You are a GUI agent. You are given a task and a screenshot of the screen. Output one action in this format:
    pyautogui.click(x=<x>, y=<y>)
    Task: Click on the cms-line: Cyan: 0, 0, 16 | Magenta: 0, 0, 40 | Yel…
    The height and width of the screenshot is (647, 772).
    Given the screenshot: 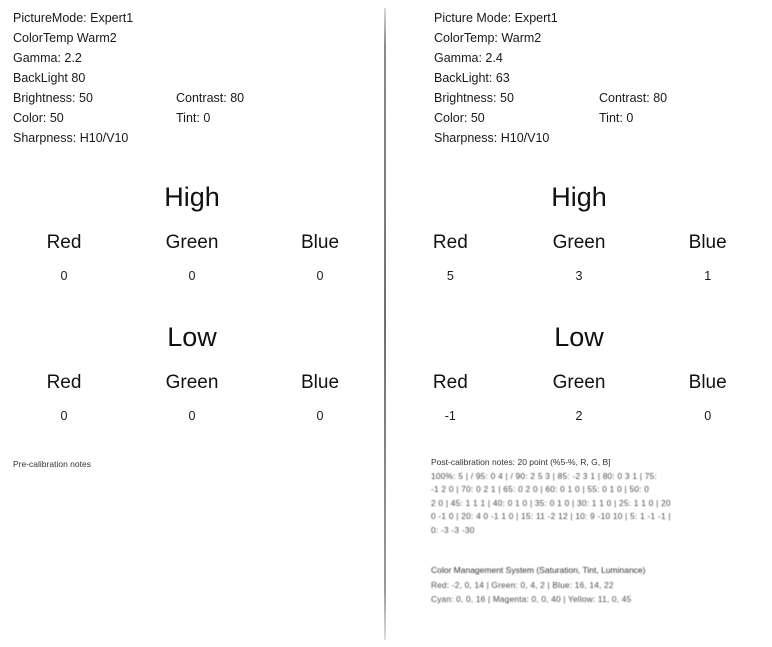 What is the action you would take?
    pyautogui.click(x=531, y=599)
    